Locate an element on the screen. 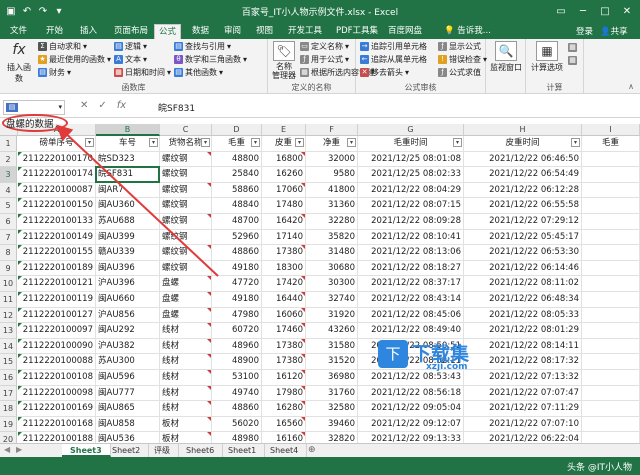 Image resolution: width=640 pixels, height=475 pixels. recent-functions-button: ★ 最近使用的函数 ▾ is located at coordinates (74, 59).